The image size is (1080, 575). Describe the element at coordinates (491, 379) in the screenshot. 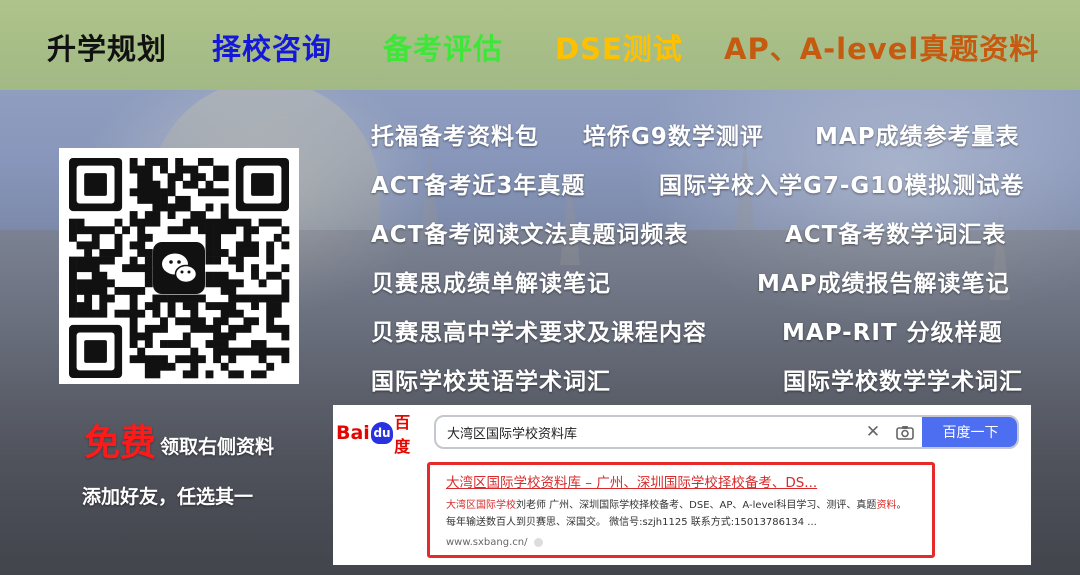

I see `resource-english-vocab: 国际学校英语学术词汇` at that location.